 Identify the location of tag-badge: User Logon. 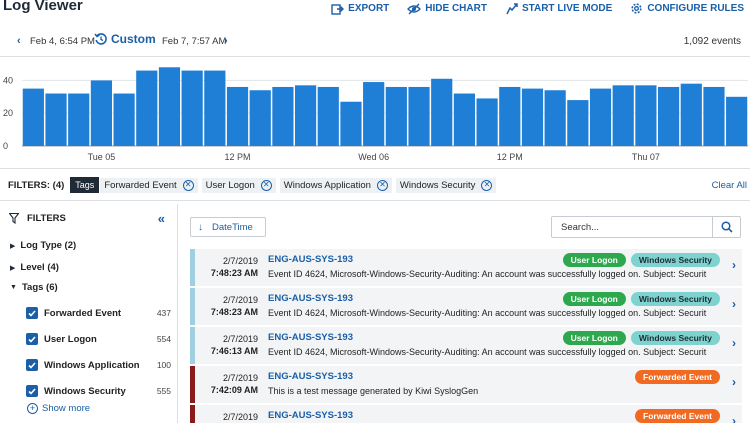
(594, 260).